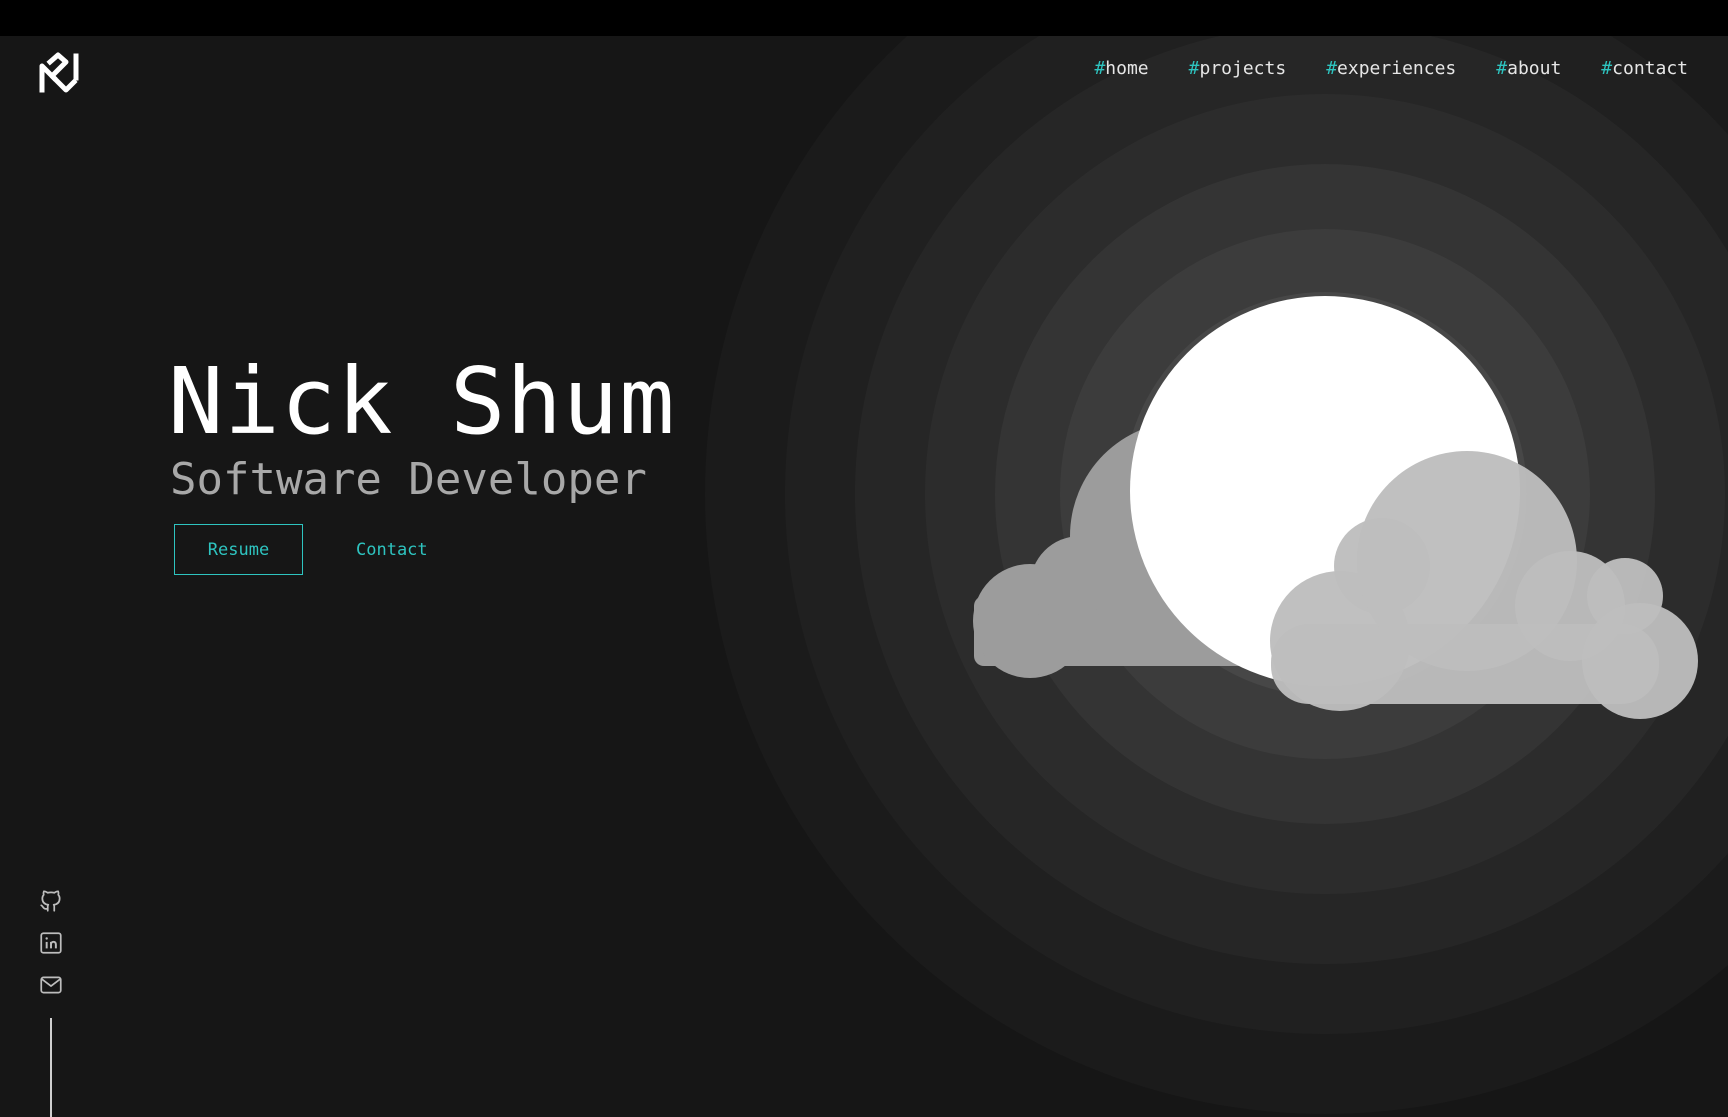 The height and width of the screenshot is (1117, 1728). Describe the element at coordinates (1644, 68) in the screenshot. I see `nav-contact: #contact` at that location.